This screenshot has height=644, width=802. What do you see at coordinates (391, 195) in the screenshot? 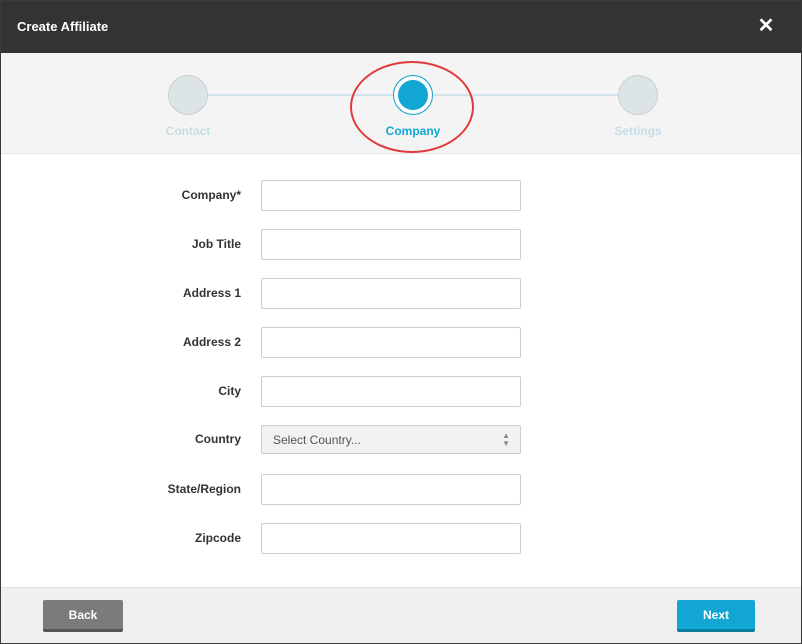
I see `company-input` at bounding box center [391, 195].